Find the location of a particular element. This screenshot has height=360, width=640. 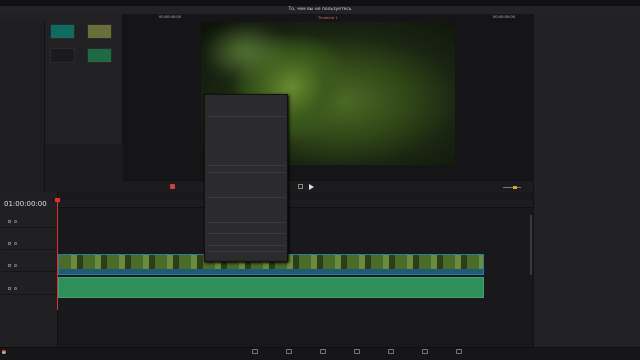

playhead is located at coordinates (57, 255).